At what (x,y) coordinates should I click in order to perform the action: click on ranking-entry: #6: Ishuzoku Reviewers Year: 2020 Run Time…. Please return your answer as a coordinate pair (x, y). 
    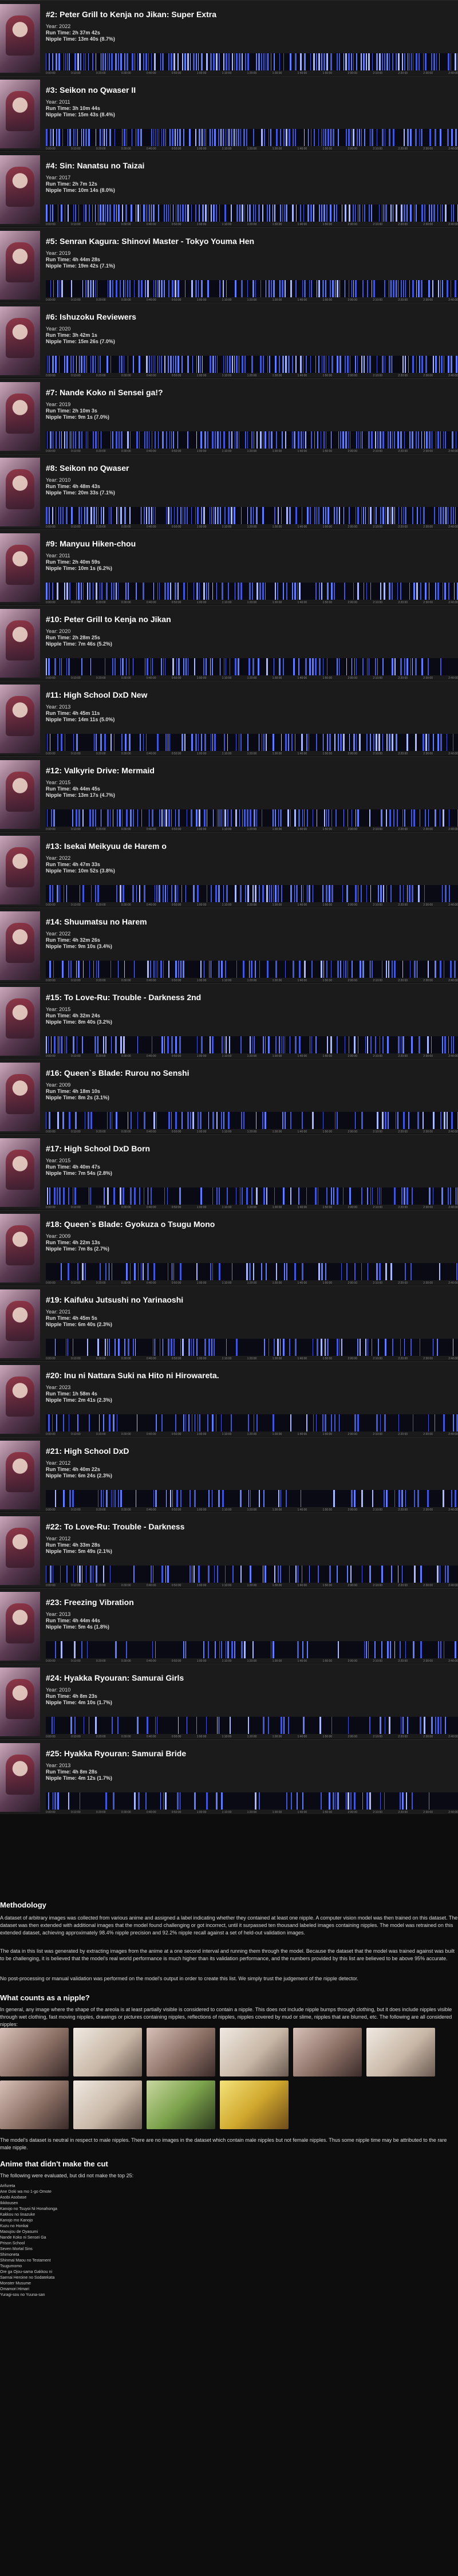
    Looking at the image, I should click on (229, 339).